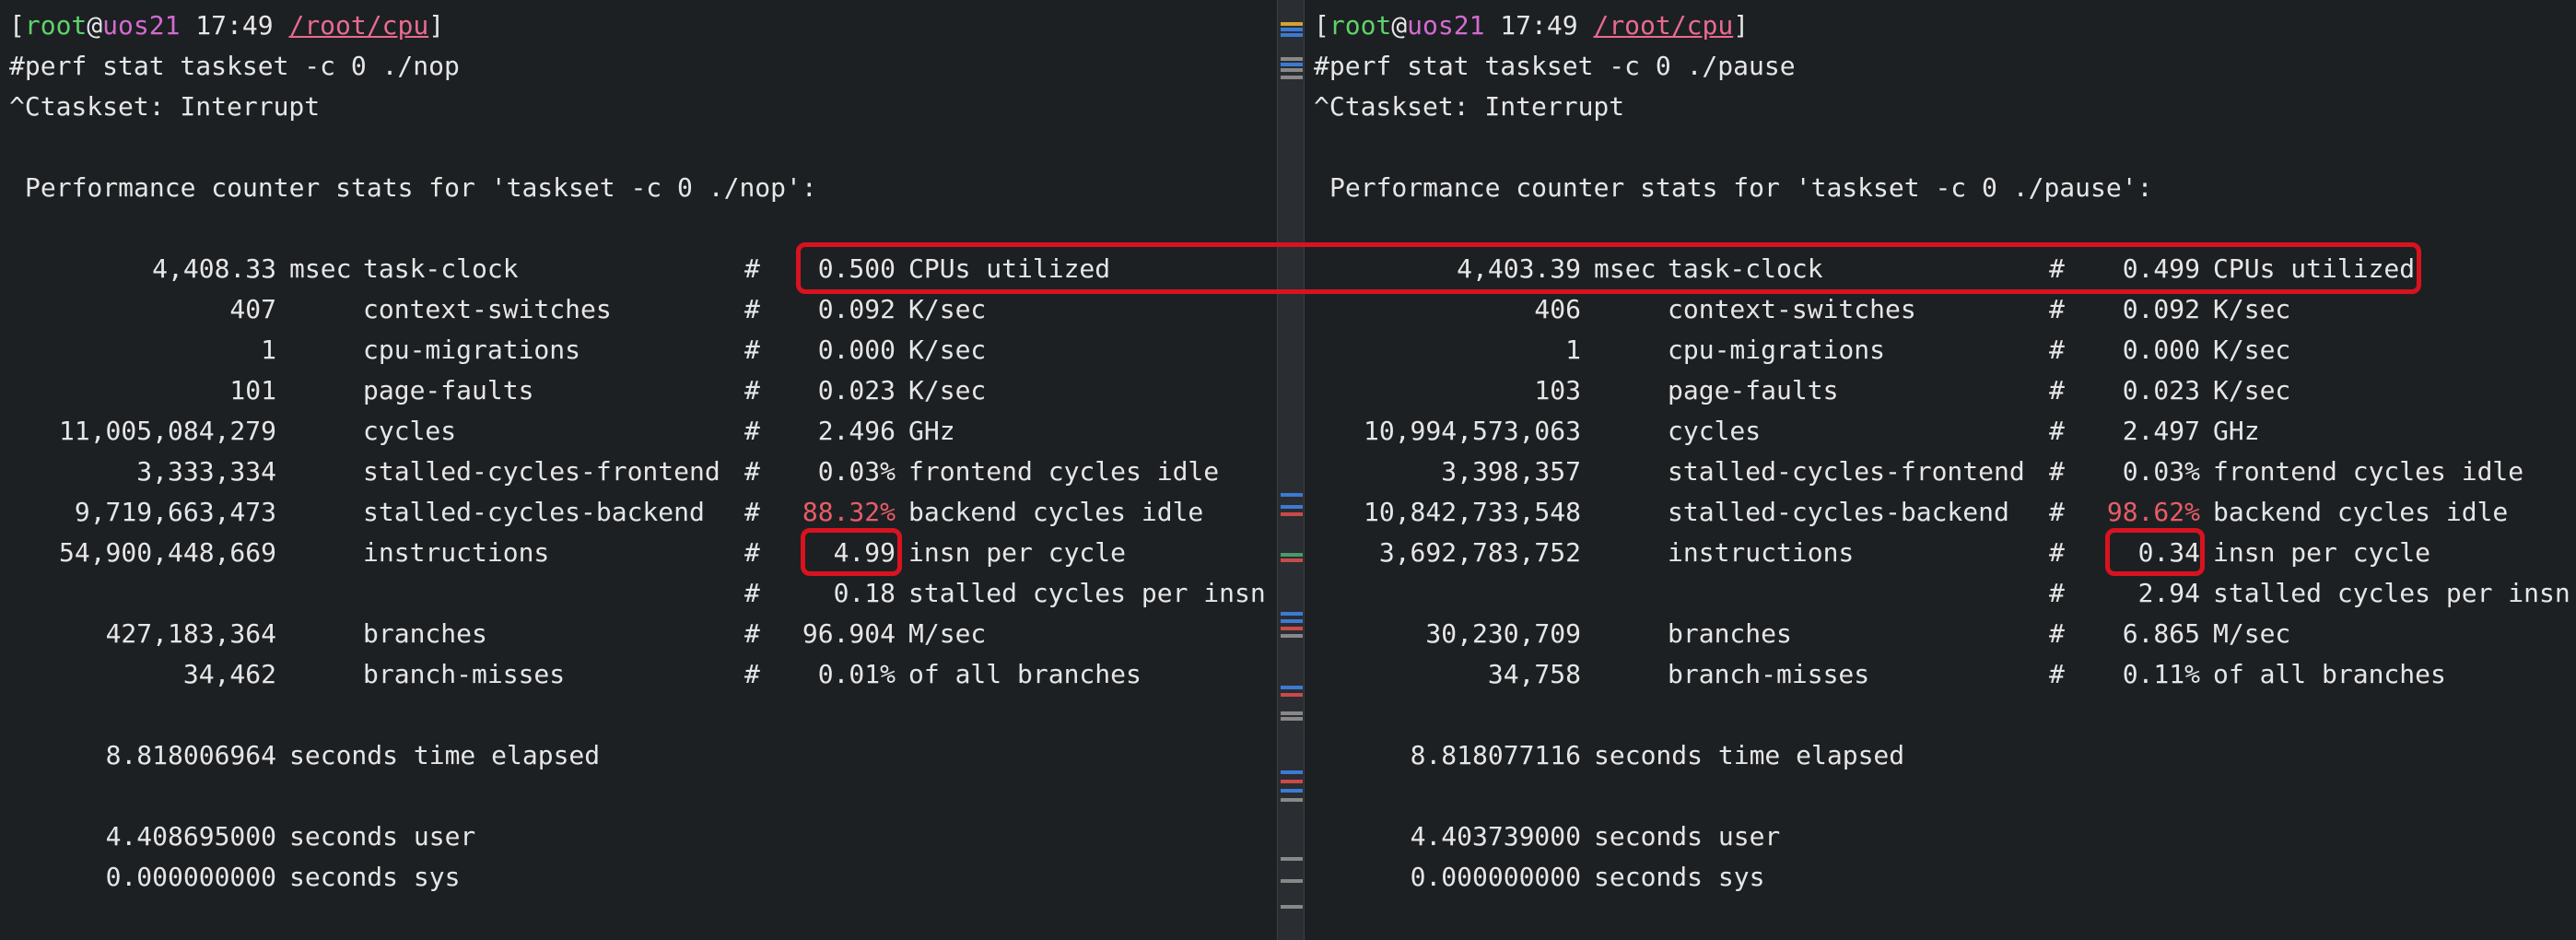 This screenshot has height=940, width=2576. I want to click on stats-row: 101 page-faults #0.023 K/sec, so click(638, 390).